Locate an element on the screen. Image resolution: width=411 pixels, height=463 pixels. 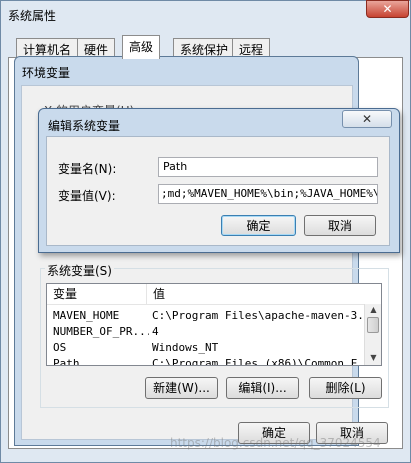
tab-remote: 远程 is located at coordinates (251, 48).